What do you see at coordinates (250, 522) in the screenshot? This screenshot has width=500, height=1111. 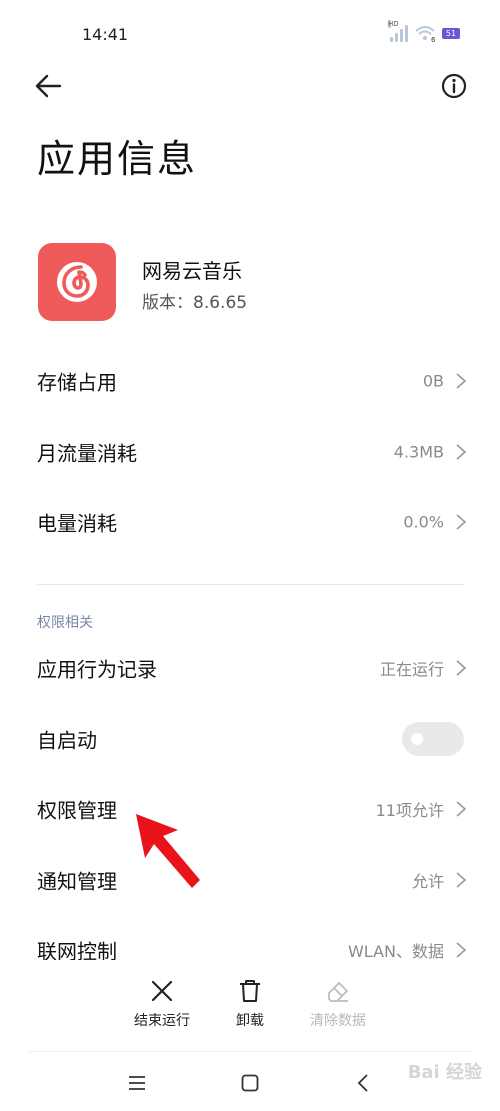 I see `battery-usage-row: 电量消耗 0.0%` at bounding box center [250, 522].